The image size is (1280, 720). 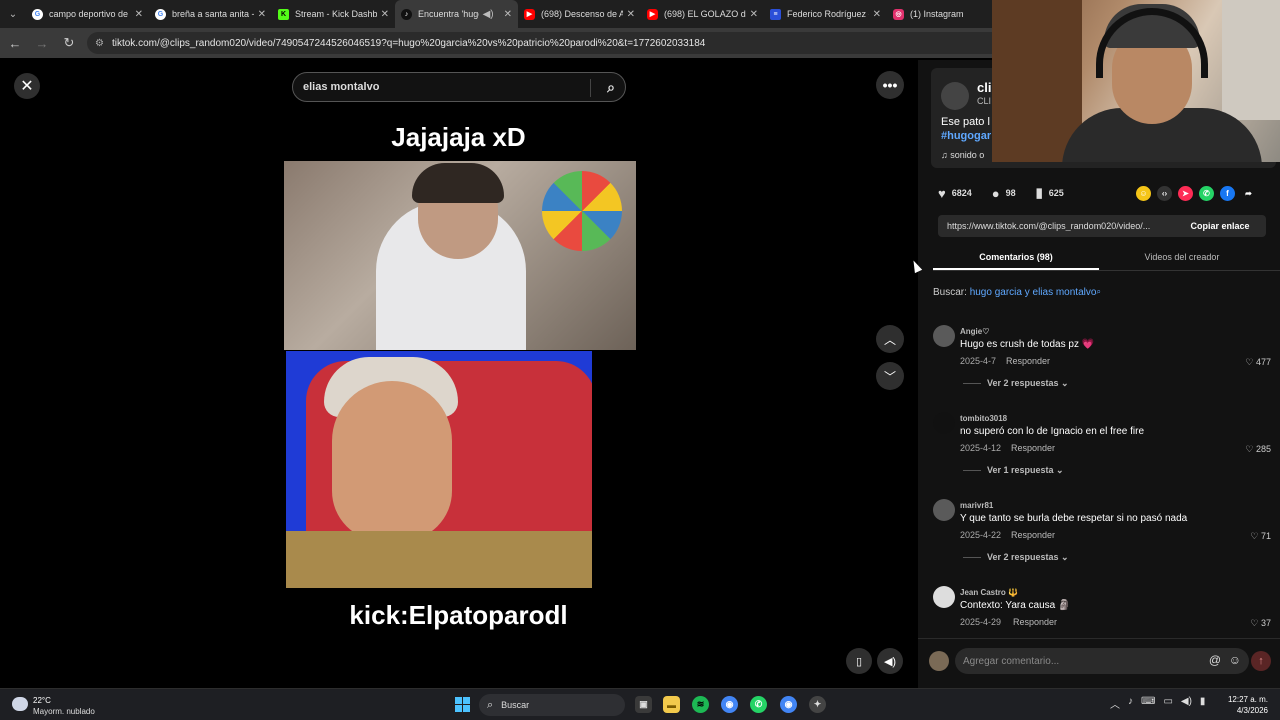 I want to click on comment-username: Jean Castro 🔱, so click(x=989, y=592).